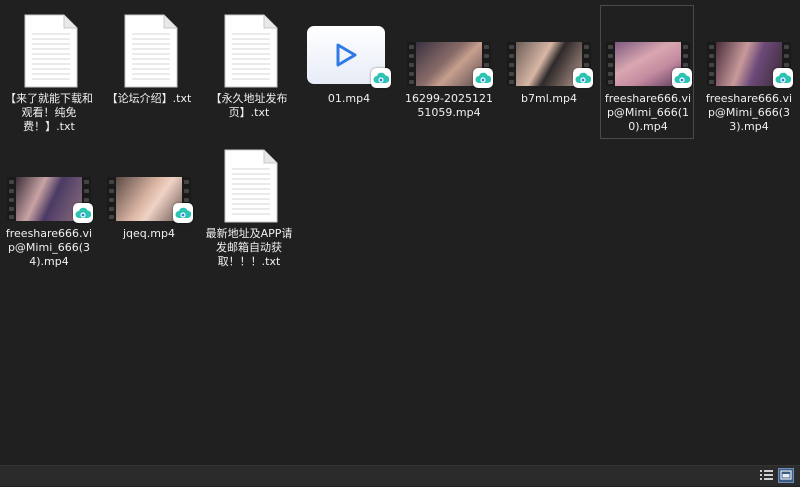 The image size is (800, 487). What do you see at coordinates (149, 233) in the screenshot?
I see `file-name: jqeq.mp4` at bounding box center [149, 233].